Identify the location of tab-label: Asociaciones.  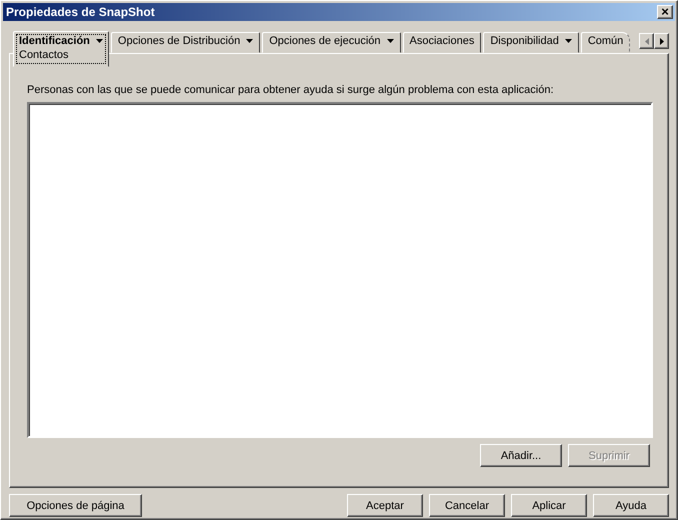
(442, 41).